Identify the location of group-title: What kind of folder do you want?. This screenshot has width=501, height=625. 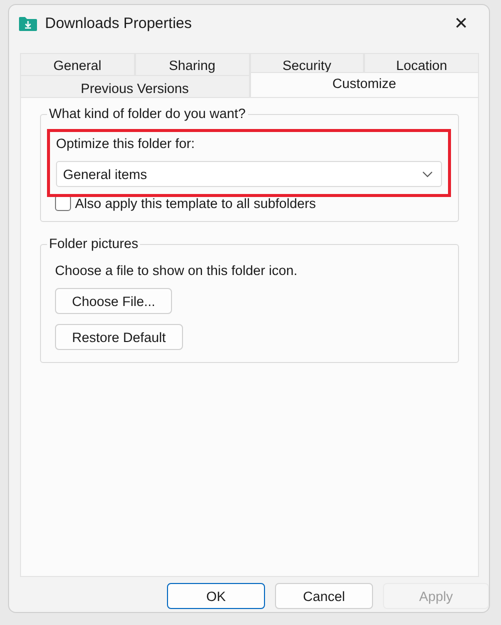
(147, 113).